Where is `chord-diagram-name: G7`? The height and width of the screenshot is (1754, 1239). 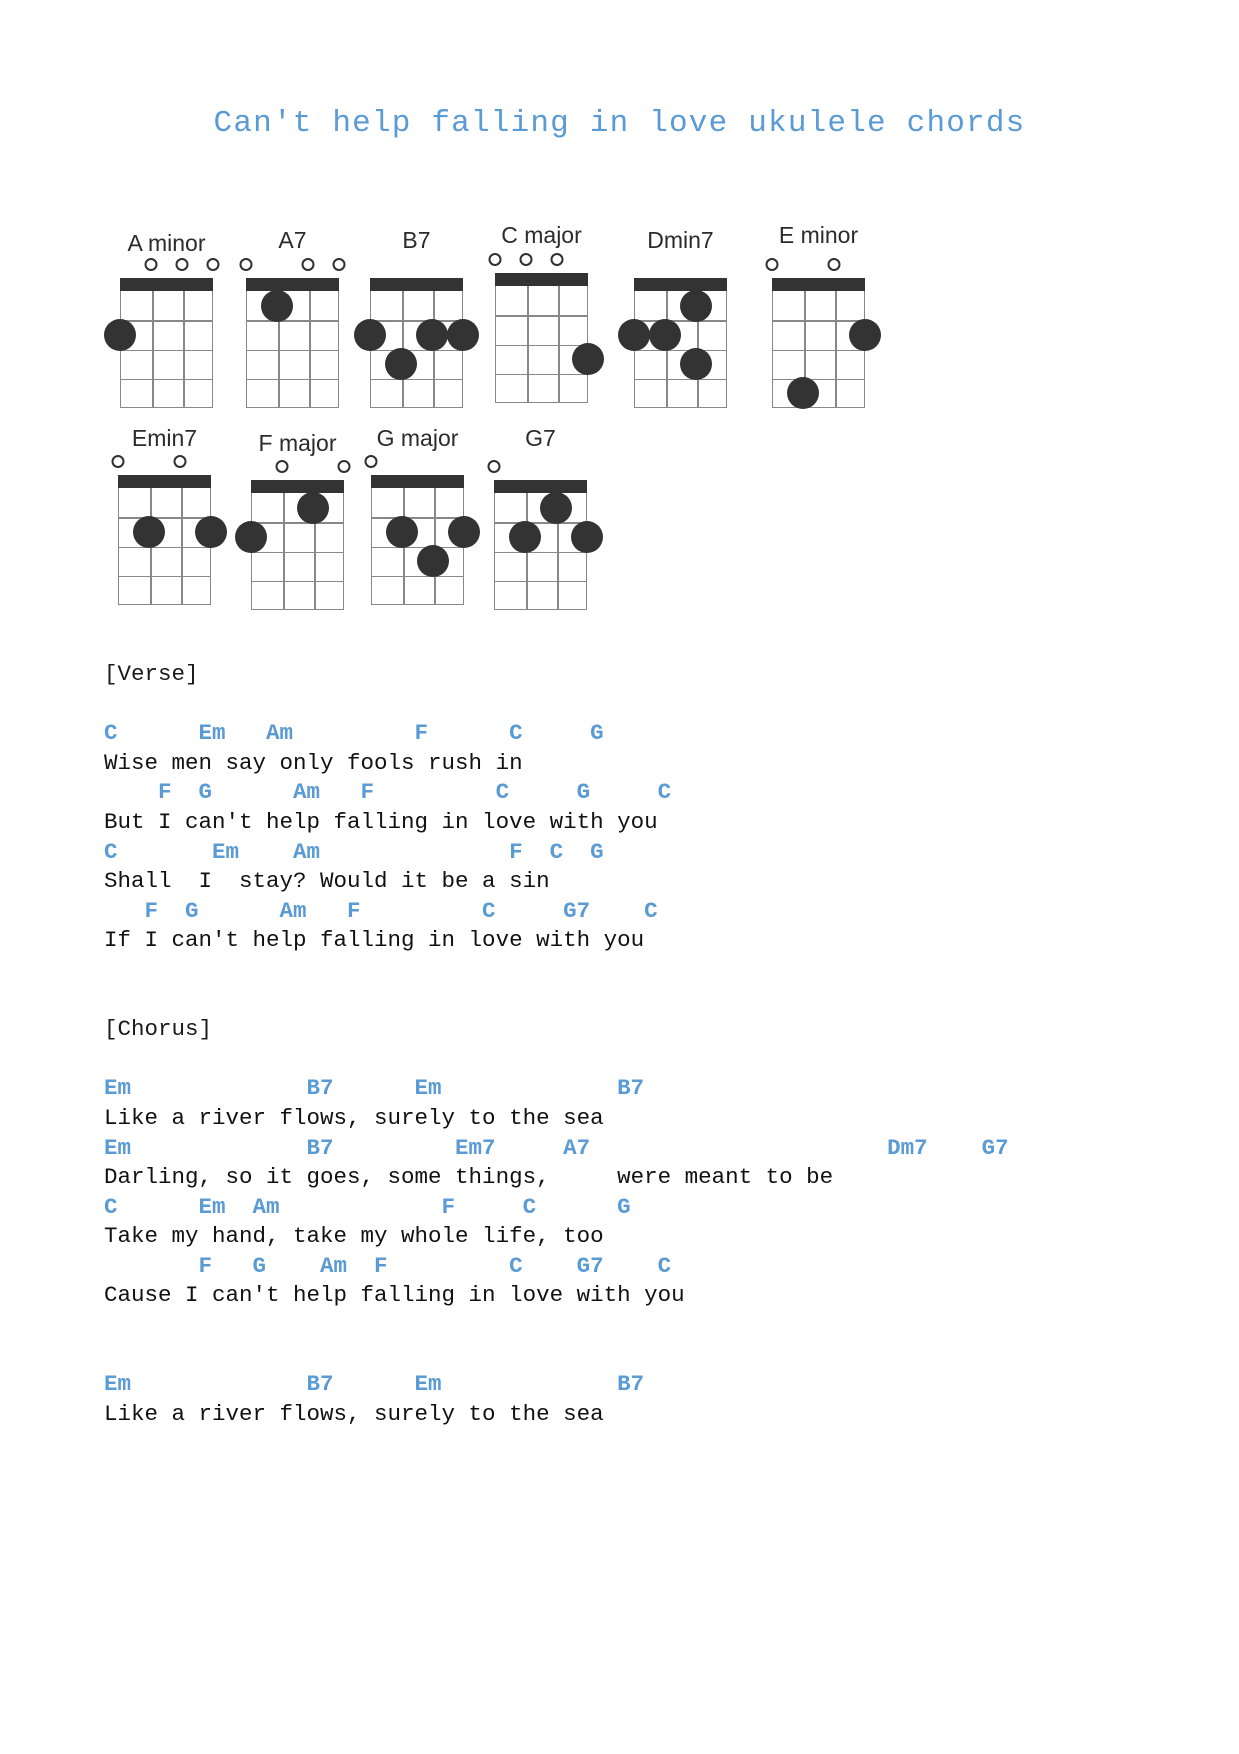 chord-diagram-name: G7 is located at coordinates (540, 438).